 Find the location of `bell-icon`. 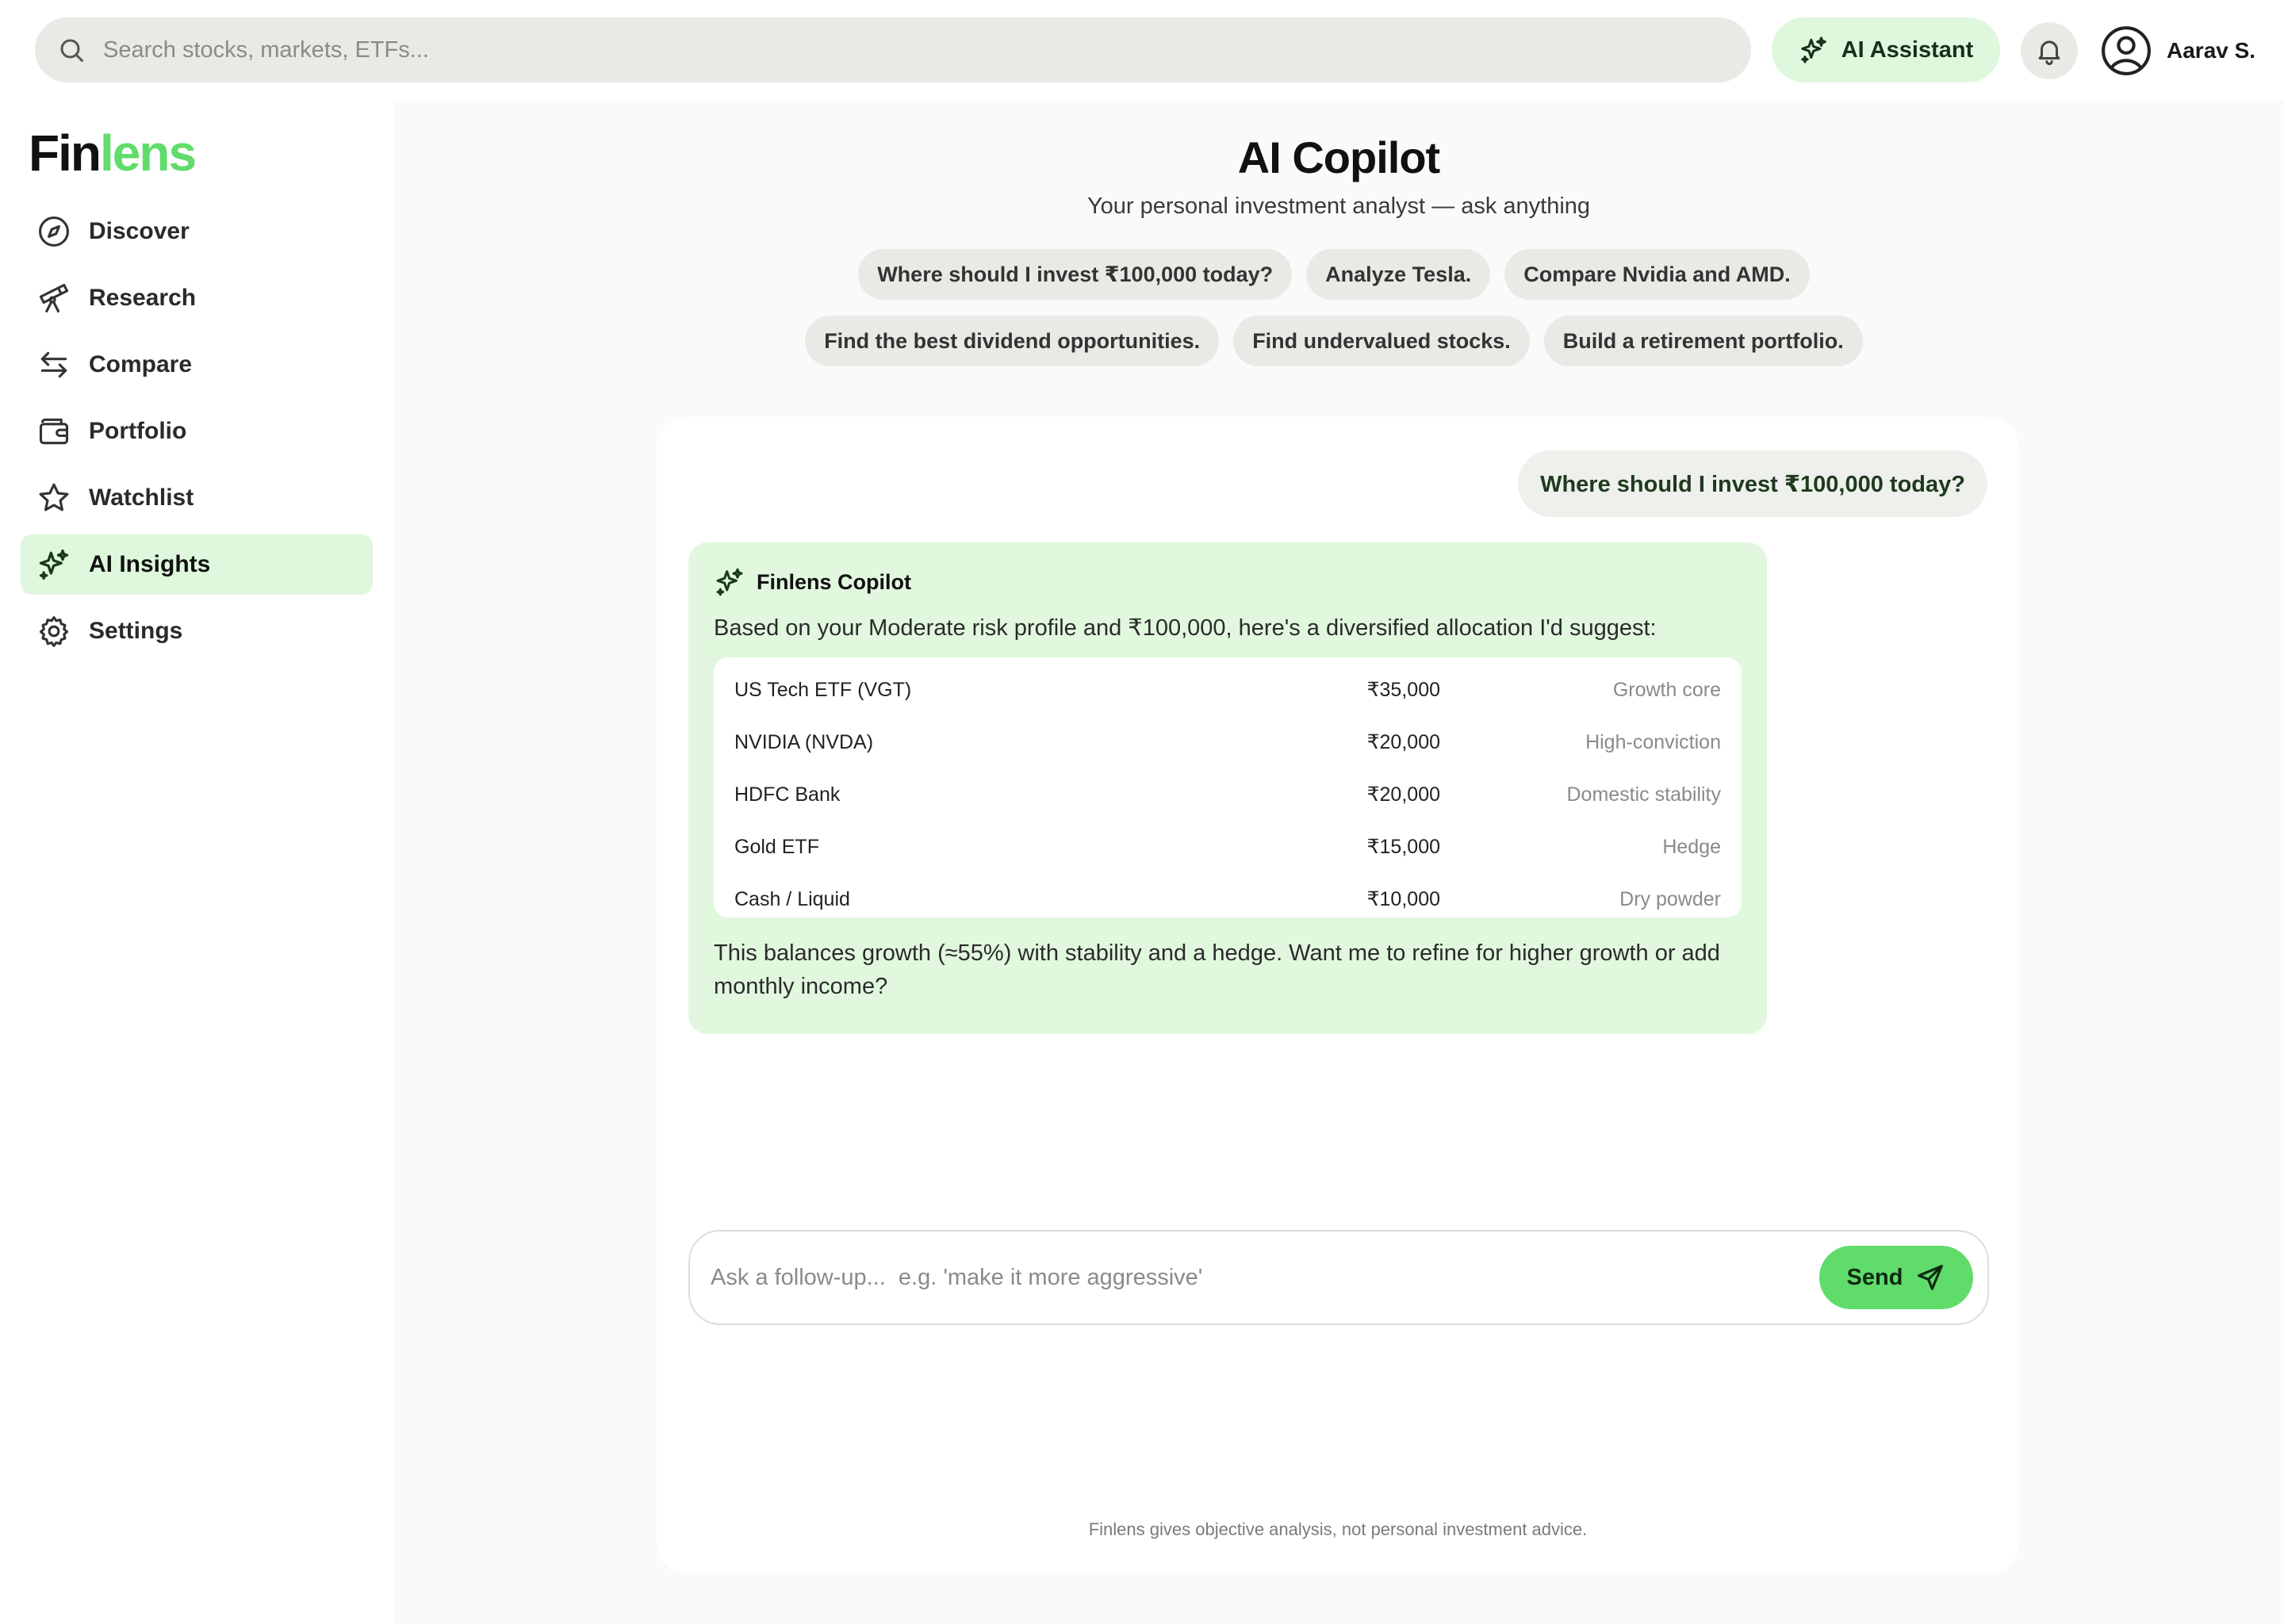

bell-icon is located at coordinates (2049, 53).